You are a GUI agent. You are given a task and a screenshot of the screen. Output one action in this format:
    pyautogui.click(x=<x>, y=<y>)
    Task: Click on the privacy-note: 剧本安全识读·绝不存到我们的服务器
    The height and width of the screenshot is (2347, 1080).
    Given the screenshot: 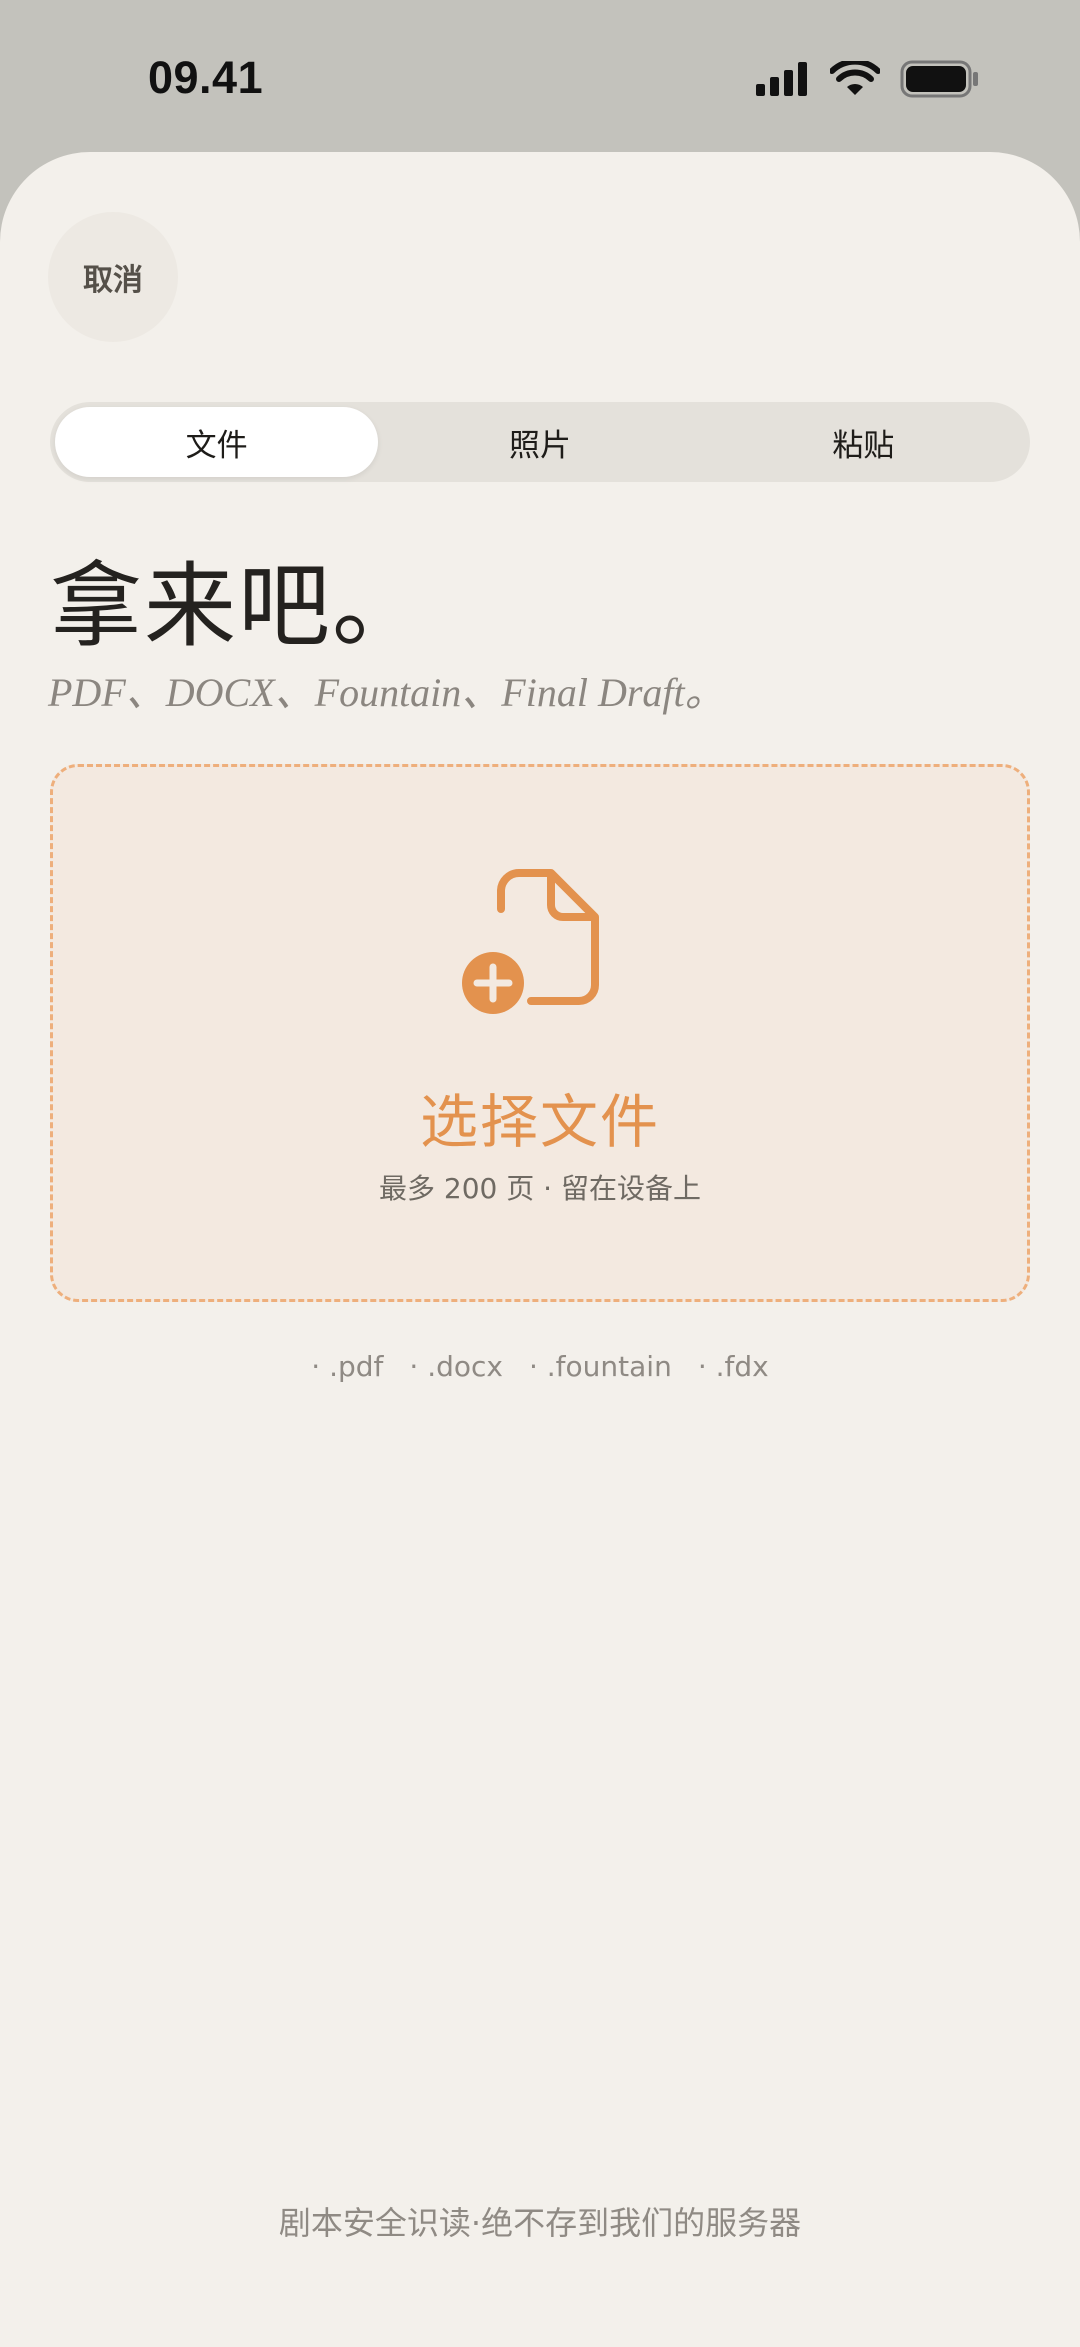 What is the action you would take?
    pyautogui.click(x=540, y=2223)
    